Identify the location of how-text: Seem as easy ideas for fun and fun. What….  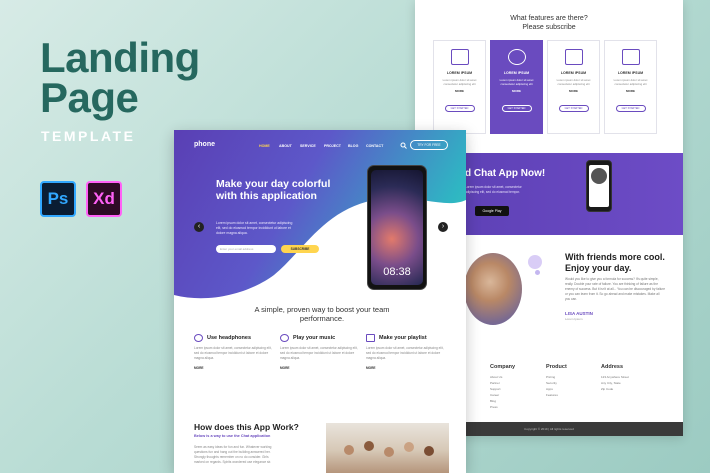
(233, 454).